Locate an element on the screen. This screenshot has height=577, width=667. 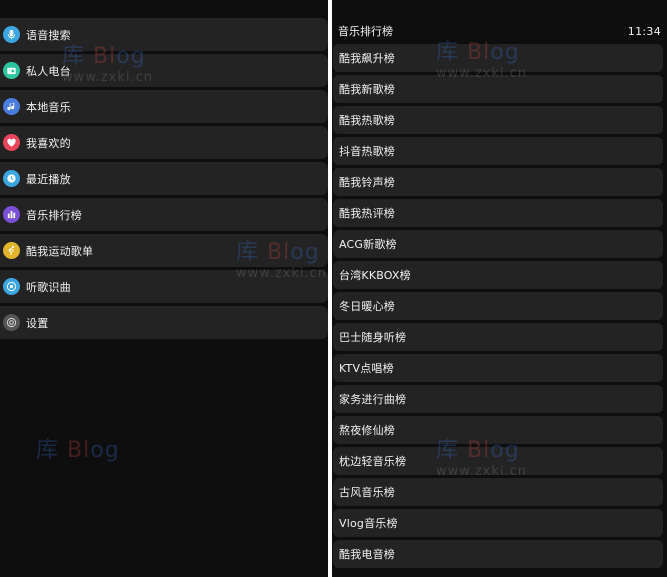
settings-icon is located at coordinates (11, 322).